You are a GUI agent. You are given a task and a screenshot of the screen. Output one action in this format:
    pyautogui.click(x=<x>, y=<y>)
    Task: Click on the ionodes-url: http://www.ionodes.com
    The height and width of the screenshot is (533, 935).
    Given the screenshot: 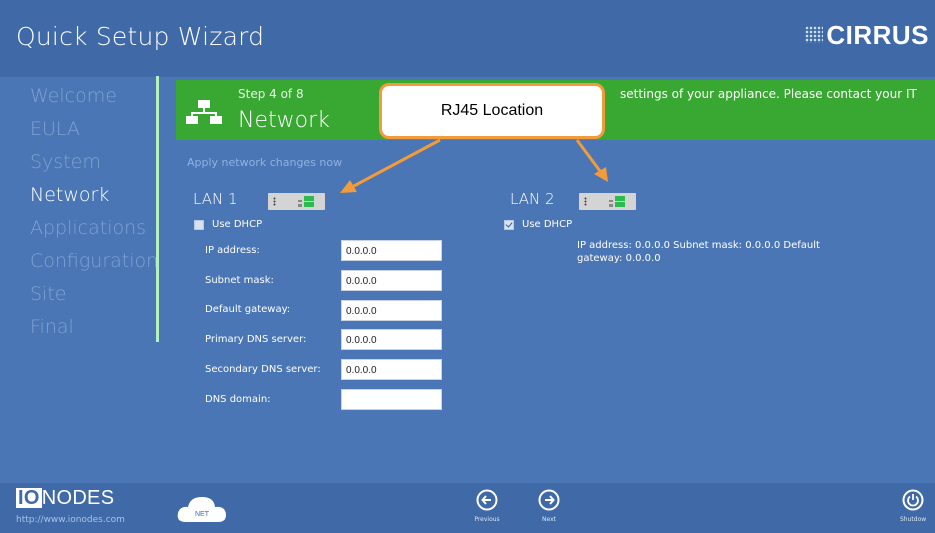 What is the action you would take?
    pyautogui.click(x=70, y=520)
    